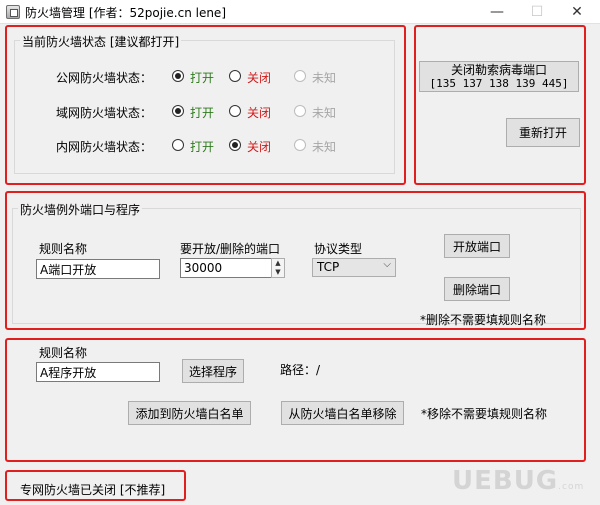 This screenshot has height=505, width=600. I want to click on stepper-down-icon: ▼, so click(278, 272).